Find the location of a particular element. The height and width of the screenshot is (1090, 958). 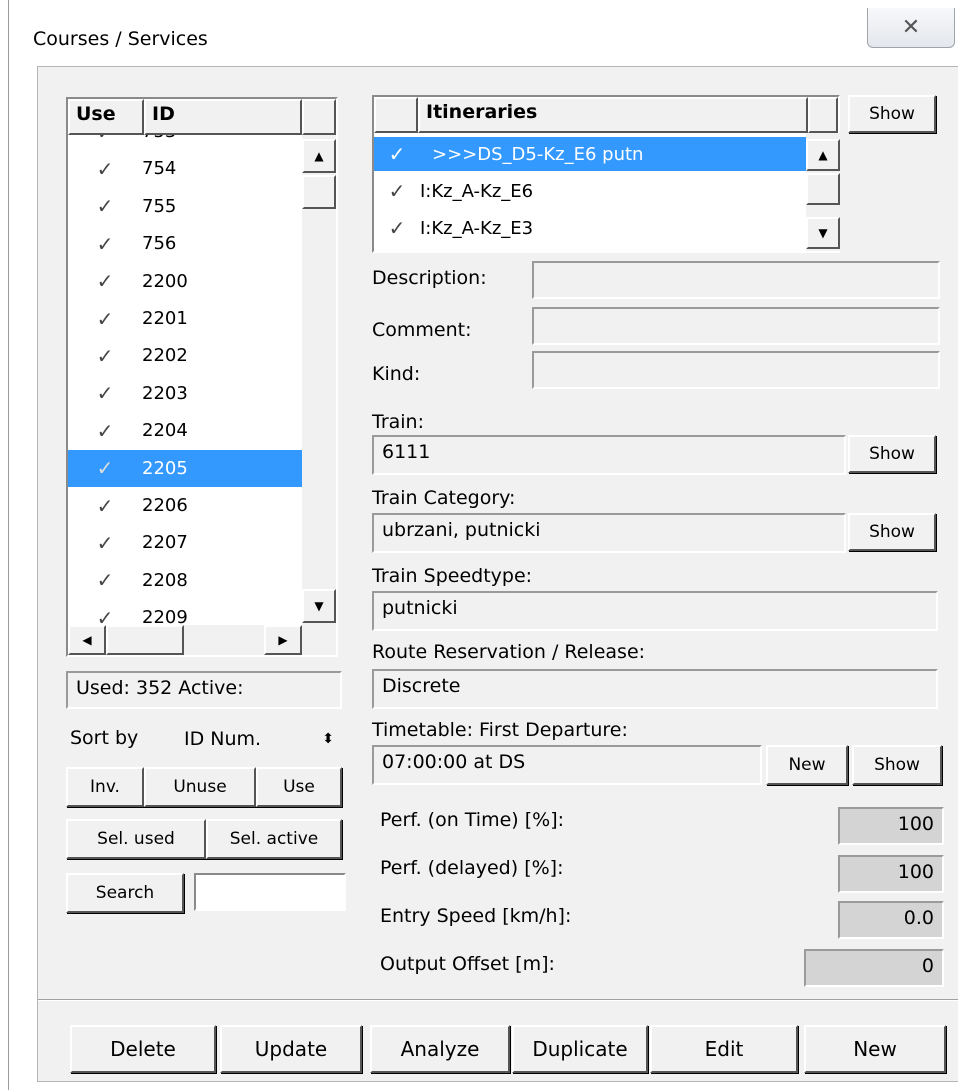

itineraries-scroll-up: ▲ is located at coordinates (823, 155).